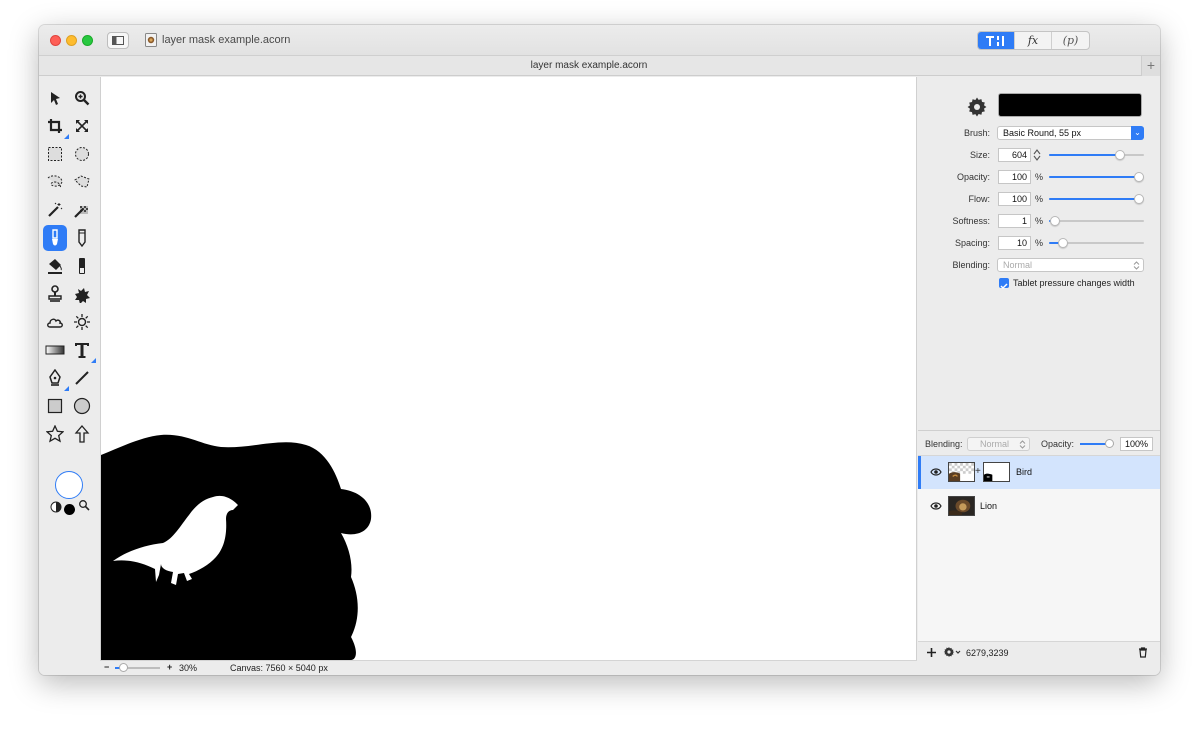  I want to click on softness-slider, so click(1096, 221).